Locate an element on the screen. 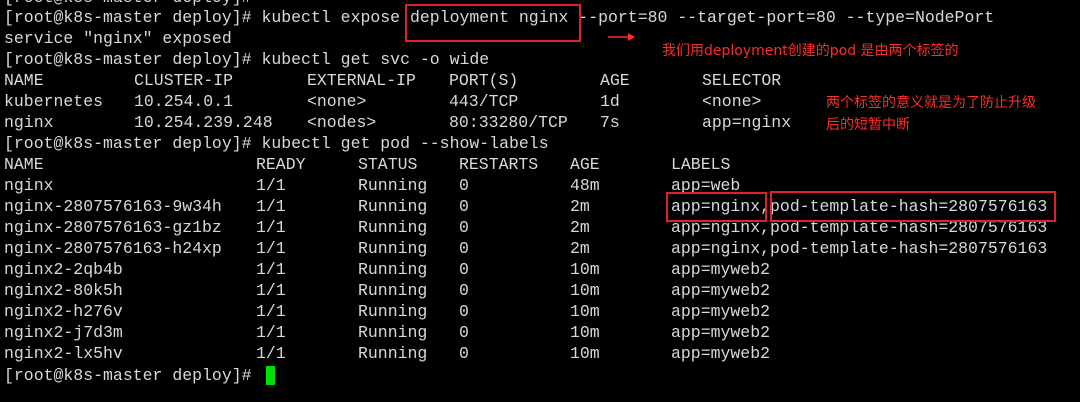  final-prompt: [root@k8s-master deploy]# is located at coordinates (128, 375).